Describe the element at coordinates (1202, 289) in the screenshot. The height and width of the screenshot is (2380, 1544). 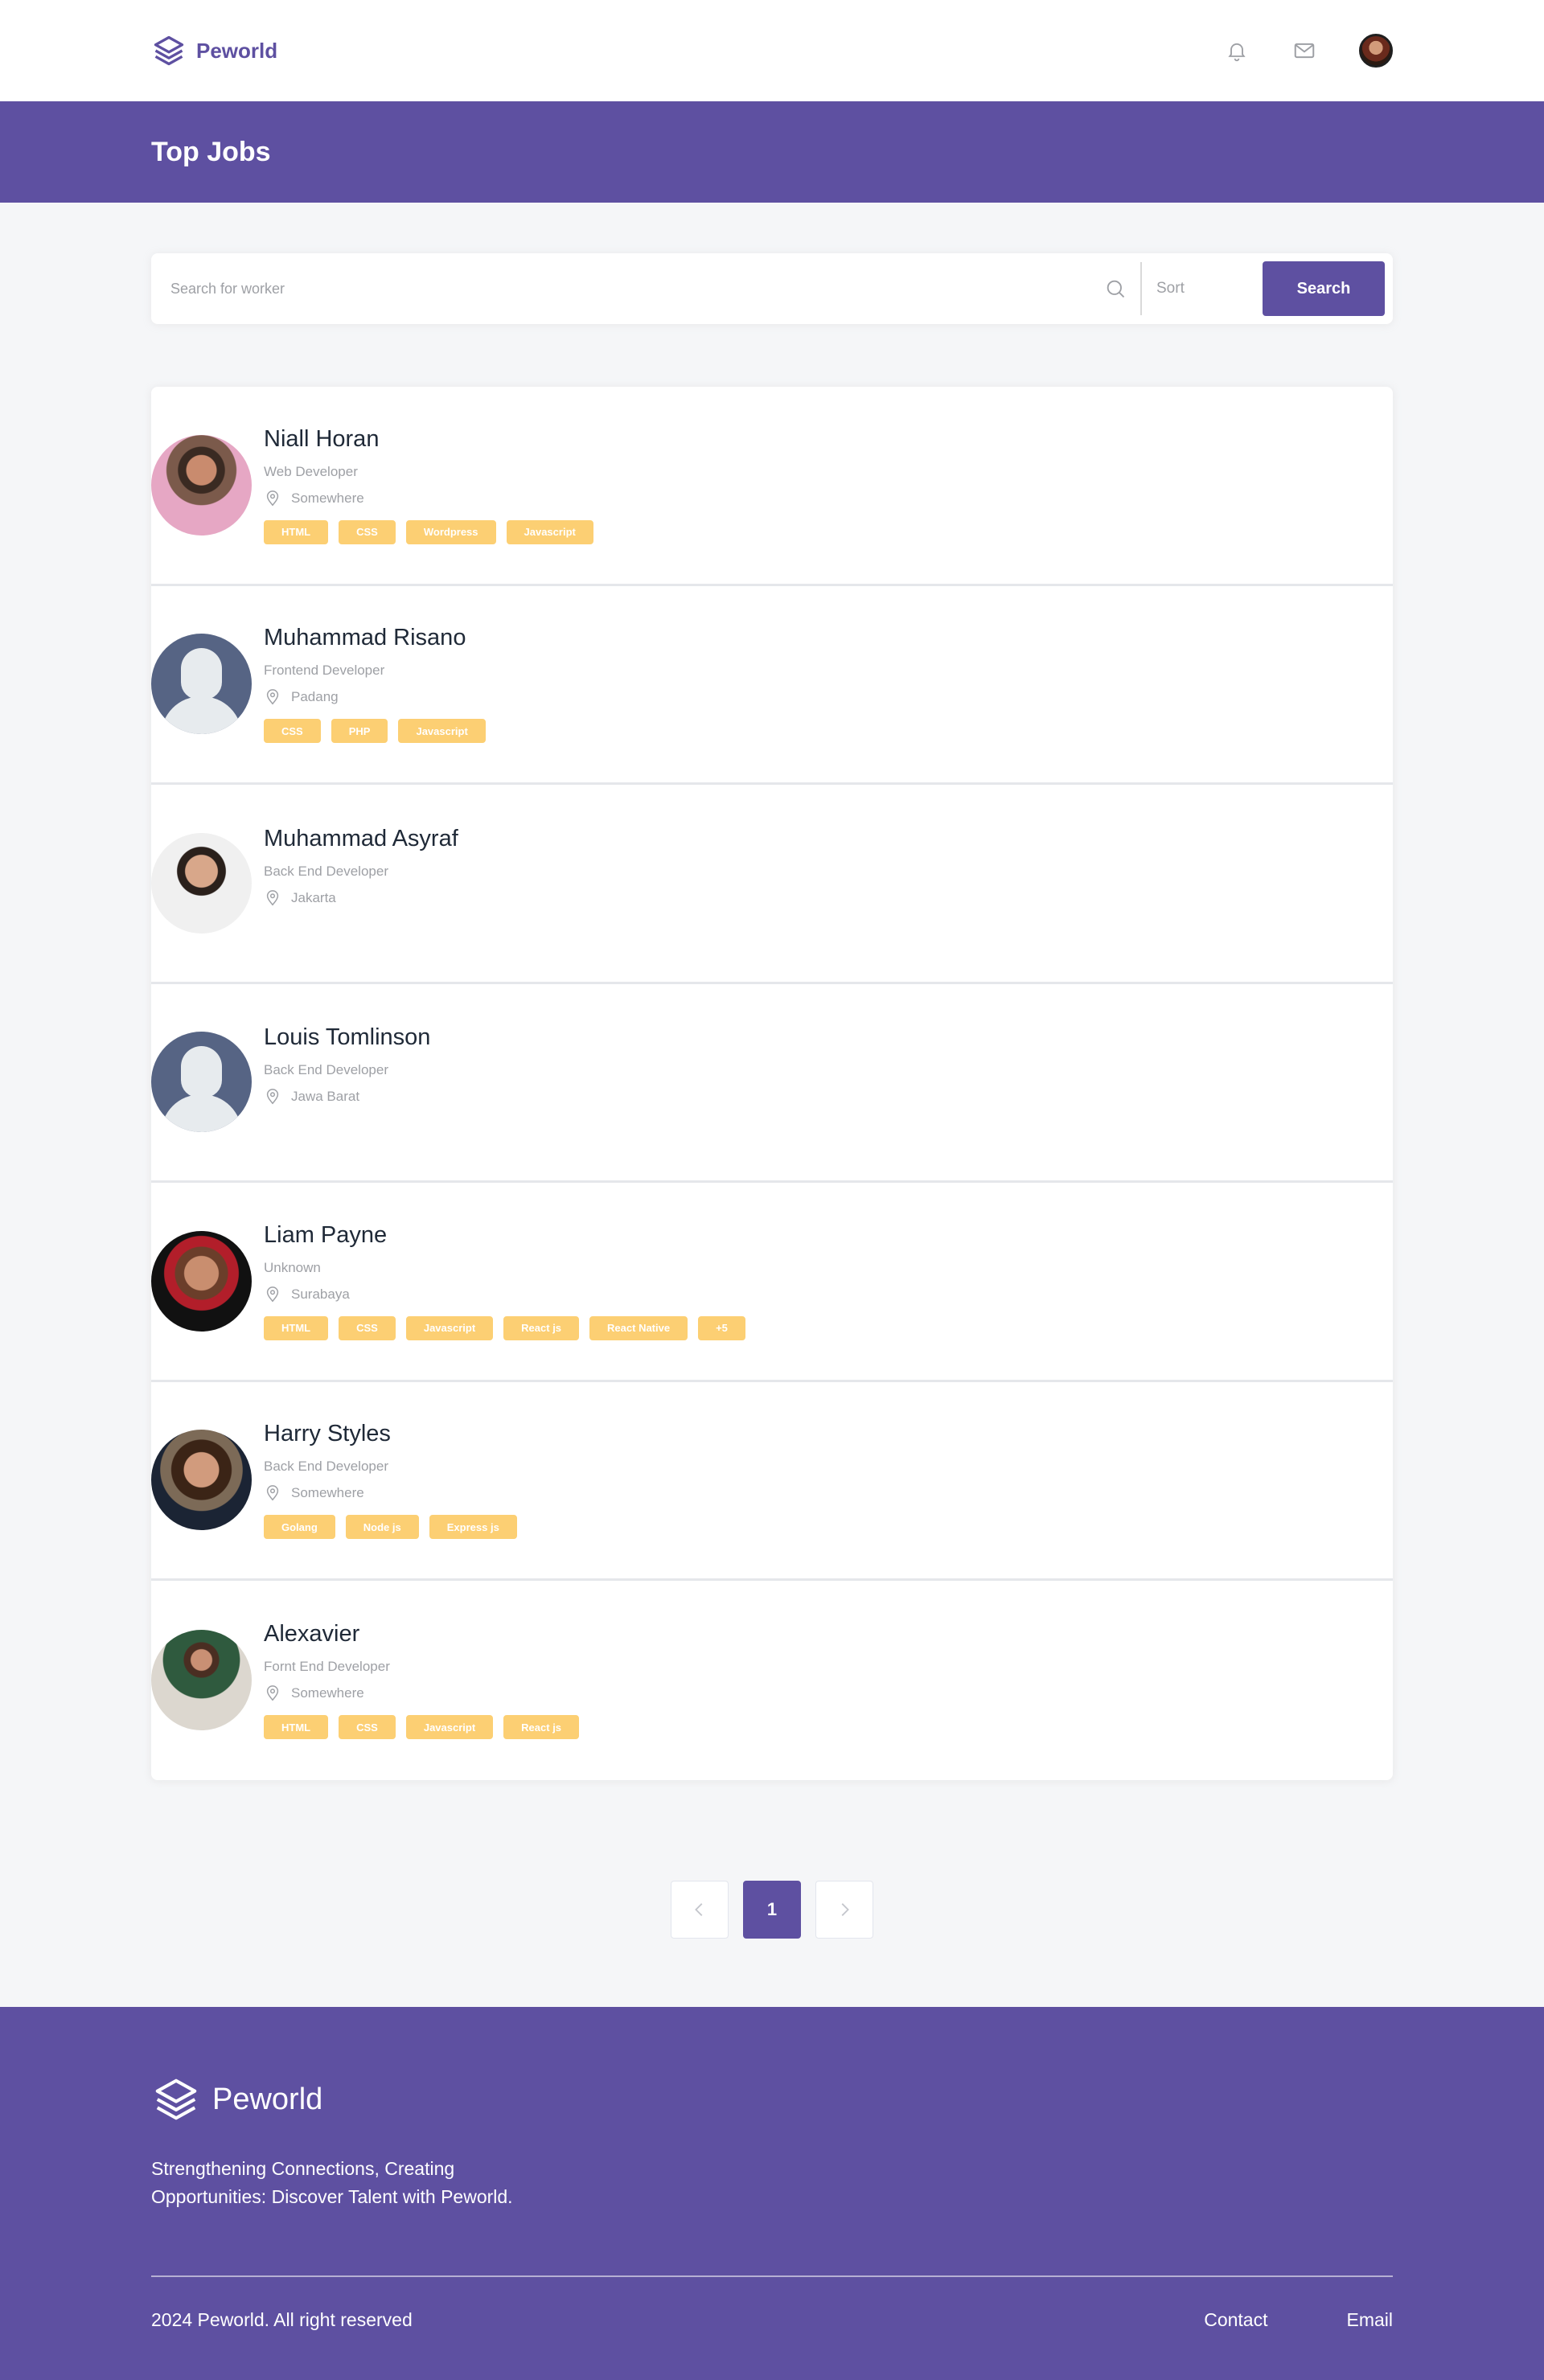
I see `sort-dropdown: Sort` at that location.